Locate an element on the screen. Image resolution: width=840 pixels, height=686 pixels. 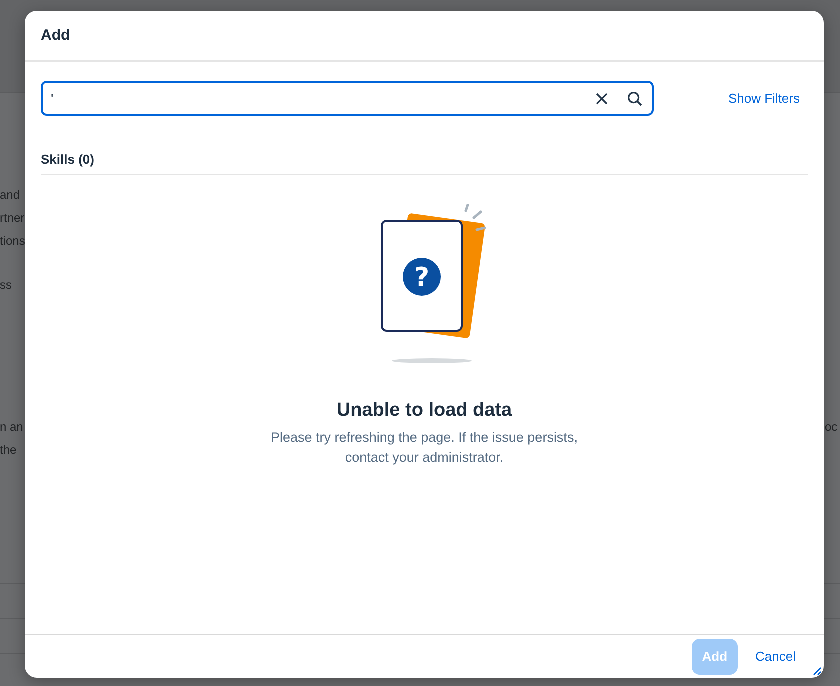
empty-state-title: Unable to load data is located at coordinates (424, 411).